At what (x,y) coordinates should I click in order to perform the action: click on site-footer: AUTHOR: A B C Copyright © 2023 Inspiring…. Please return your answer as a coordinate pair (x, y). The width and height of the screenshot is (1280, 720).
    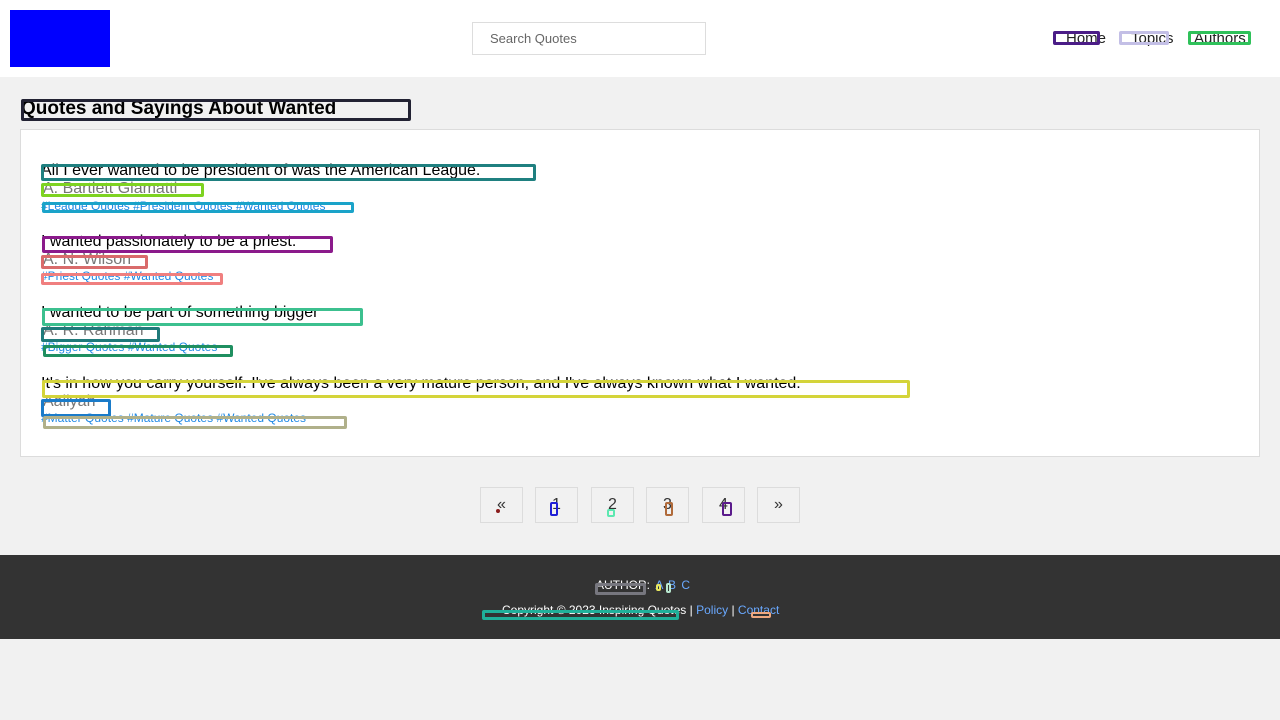
    Looking at the image, I should click on (640, 597).